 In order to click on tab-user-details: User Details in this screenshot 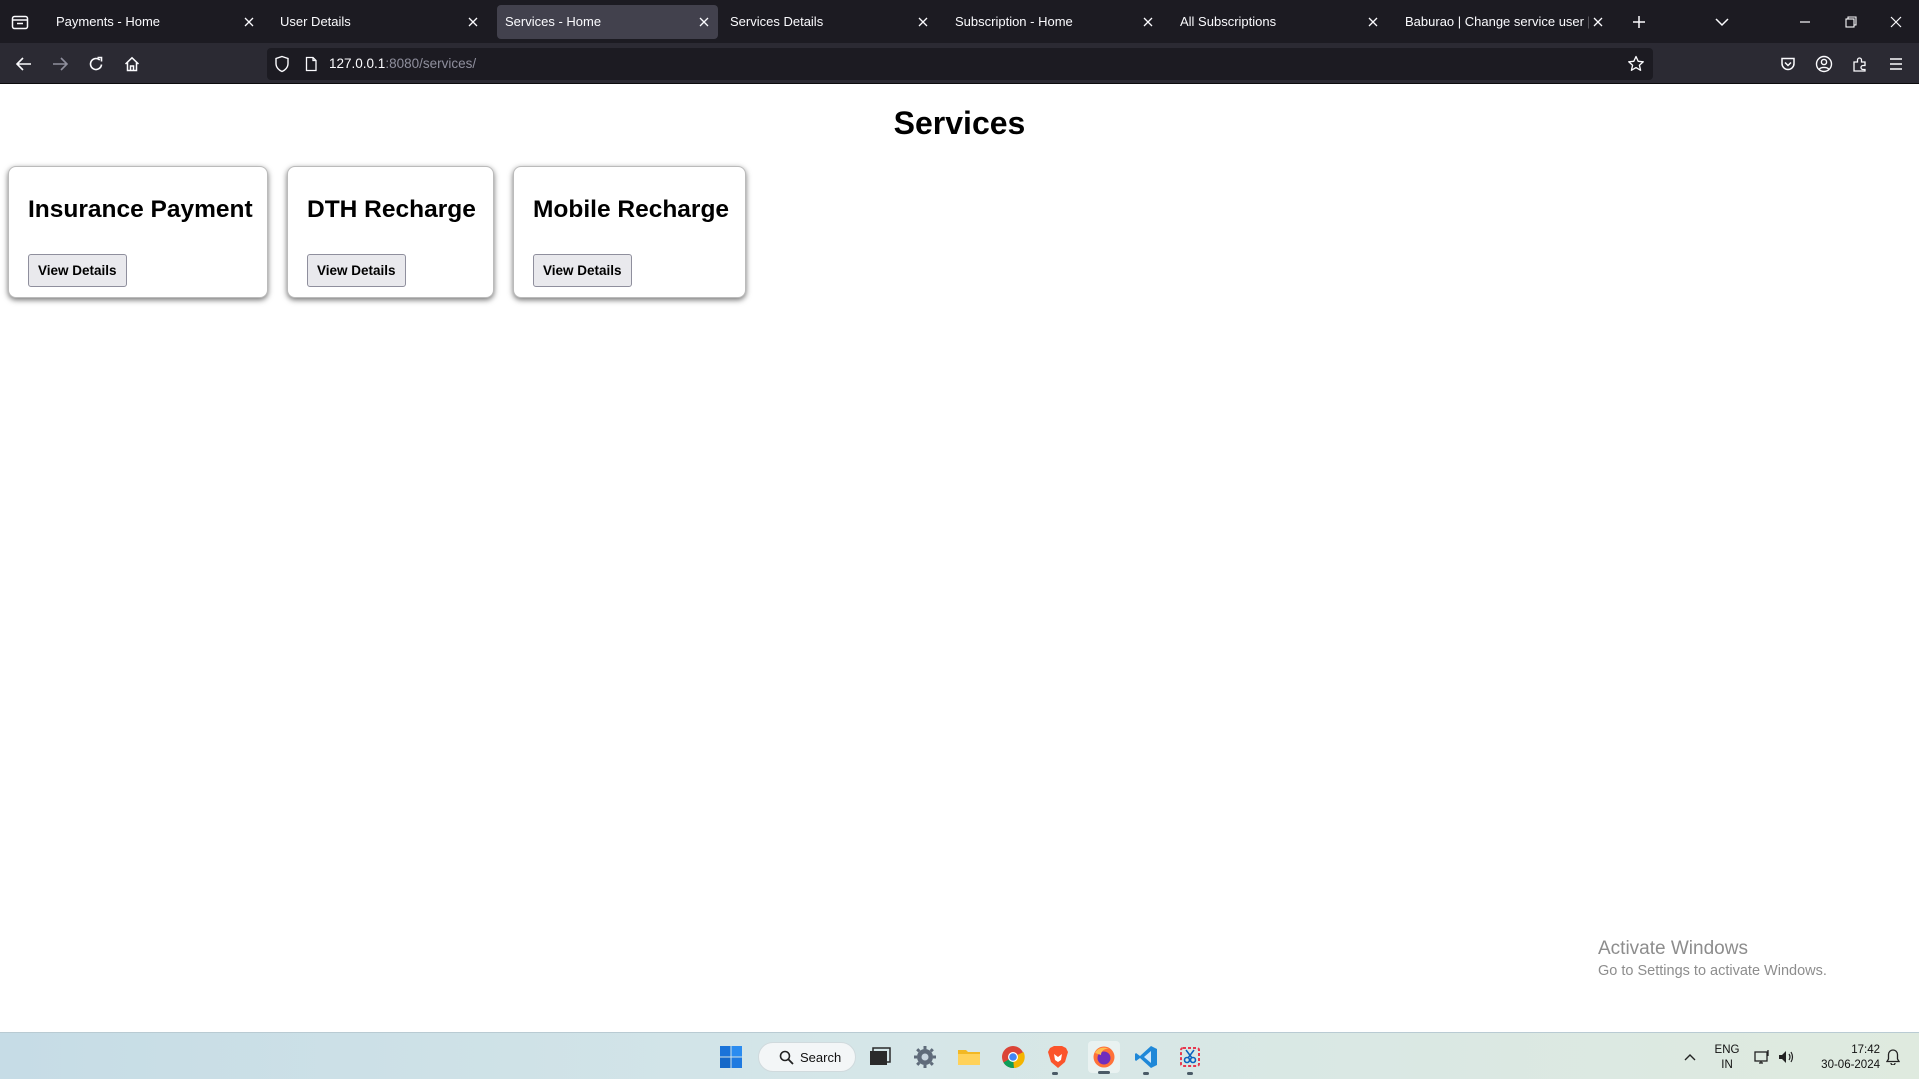, I will do `click(379, 22)`.